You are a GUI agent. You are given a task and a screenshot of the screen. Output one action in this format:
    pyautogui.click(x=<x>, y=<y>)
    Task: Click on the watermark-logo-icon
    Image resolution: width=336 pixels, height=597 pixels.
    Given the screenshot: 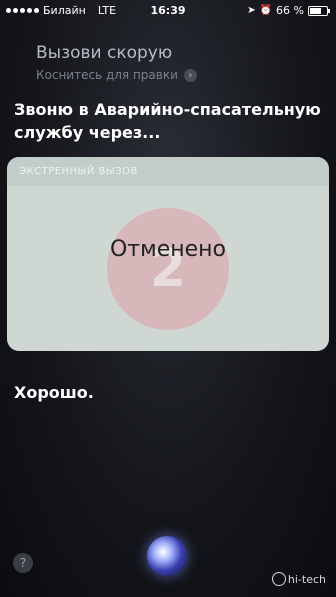 What is the action you would take?
    pyautogui.click(x=278, y=579)
    